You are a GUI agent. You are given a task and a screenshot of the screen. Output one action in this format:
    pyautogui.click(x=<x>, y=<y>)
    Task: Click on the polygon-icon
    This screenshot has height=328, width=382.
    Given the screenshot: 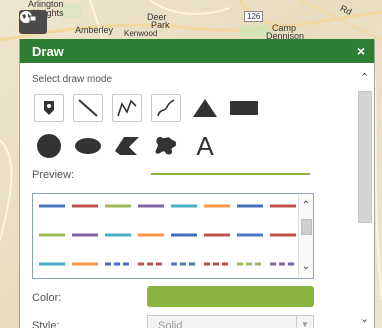 What is the action you would take?
    pyautogui.click(x=127, y=146)
    